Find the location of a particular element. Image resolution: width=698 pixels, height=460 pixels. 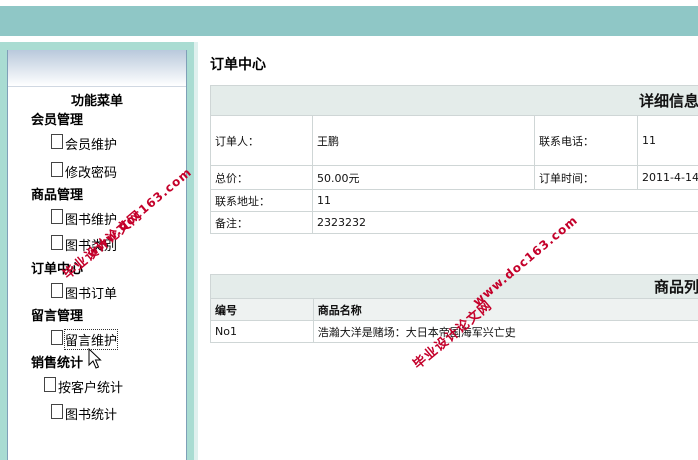

phone-label: 联系电话： is located at coordinates (586, 140).